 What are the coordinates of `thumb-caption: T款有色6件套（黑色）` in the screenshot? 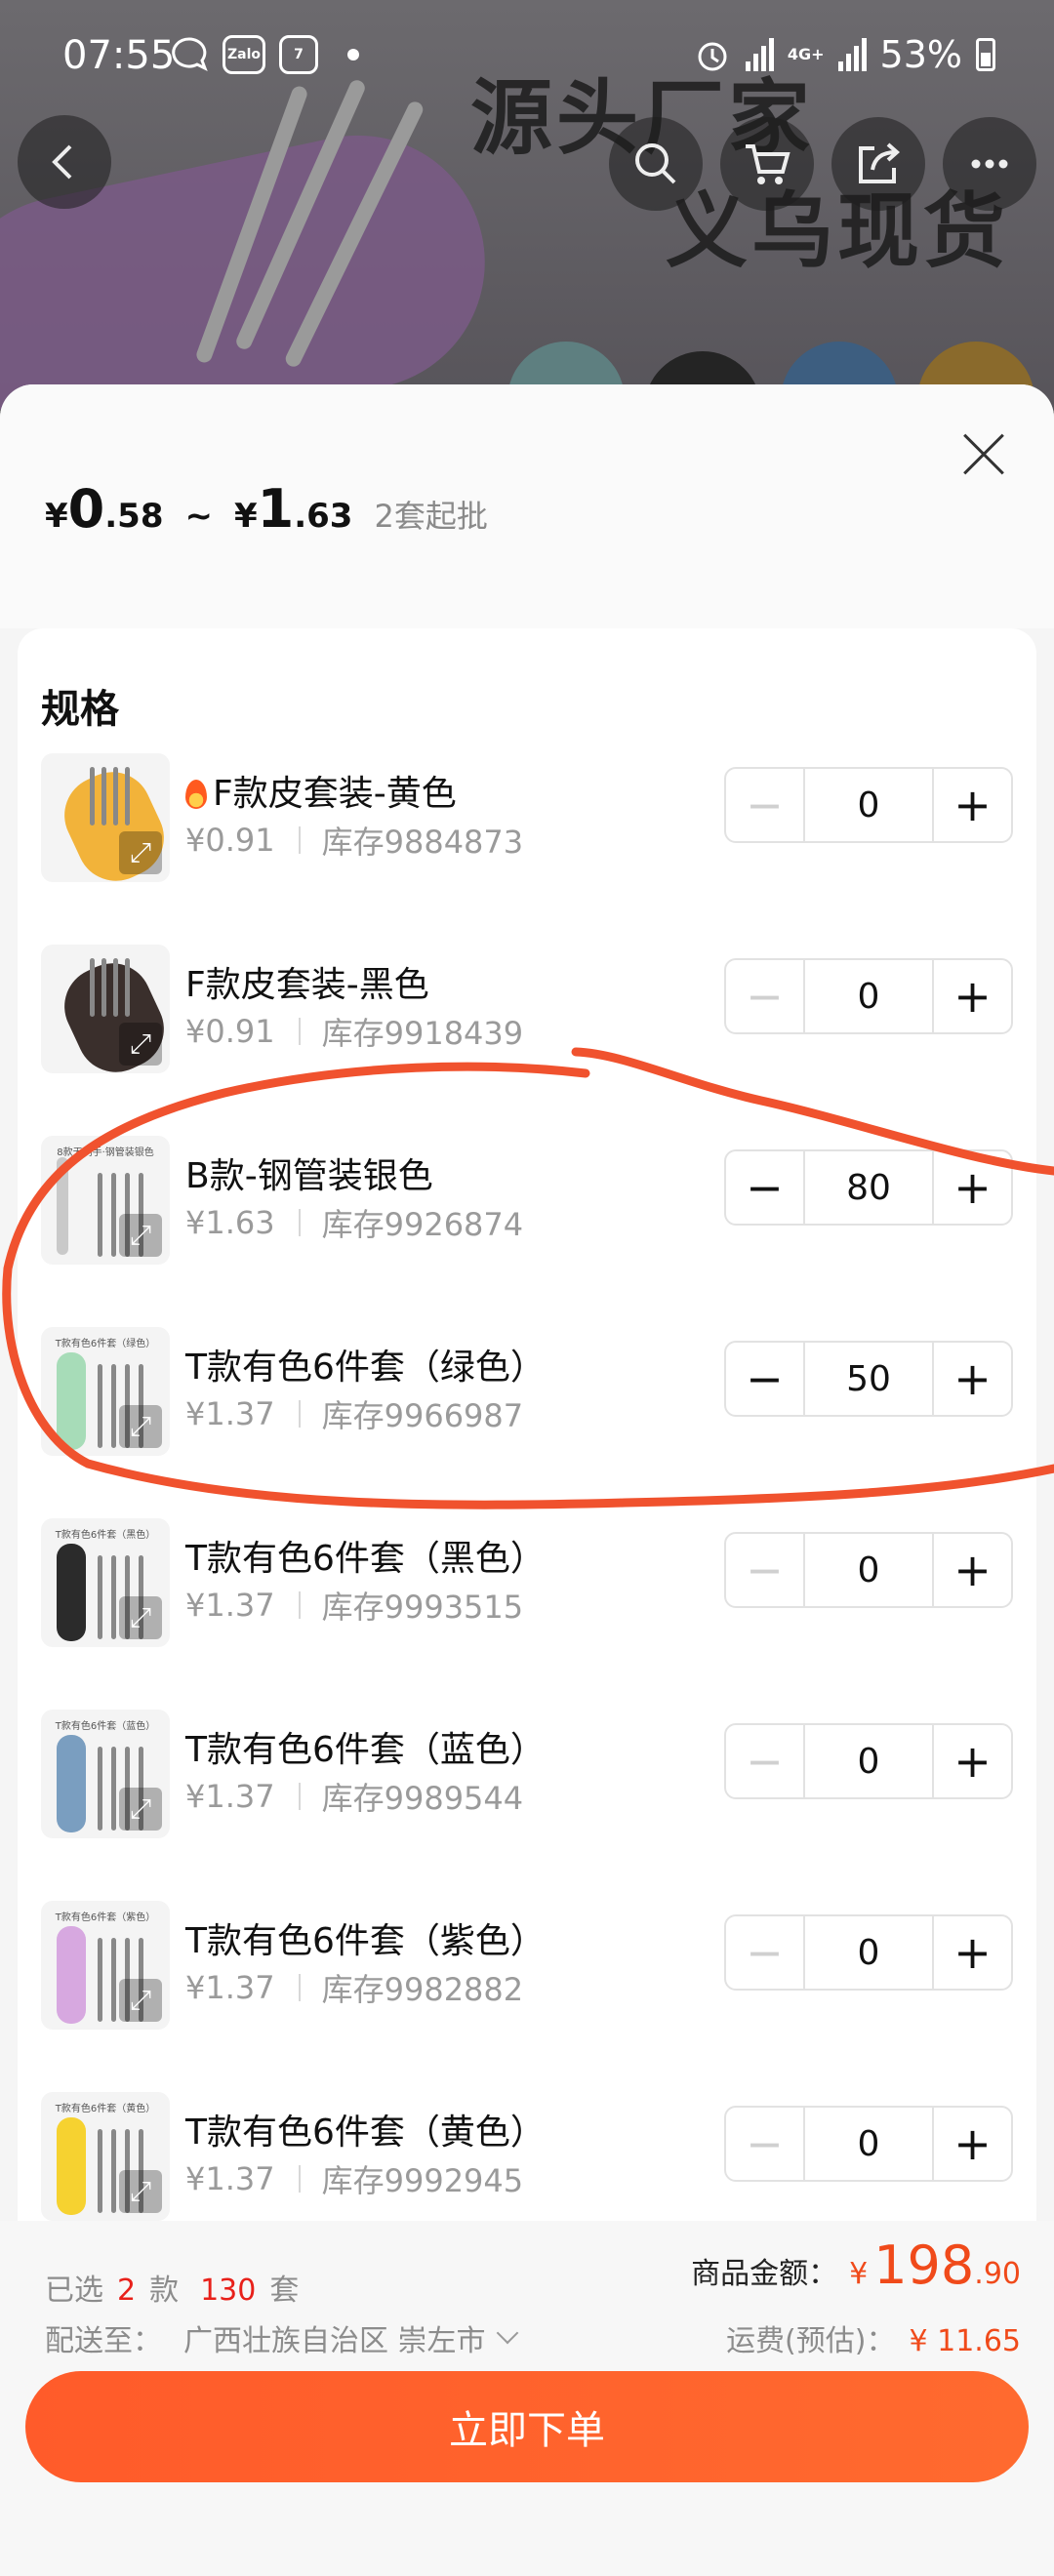 It's located at (105, 1535).